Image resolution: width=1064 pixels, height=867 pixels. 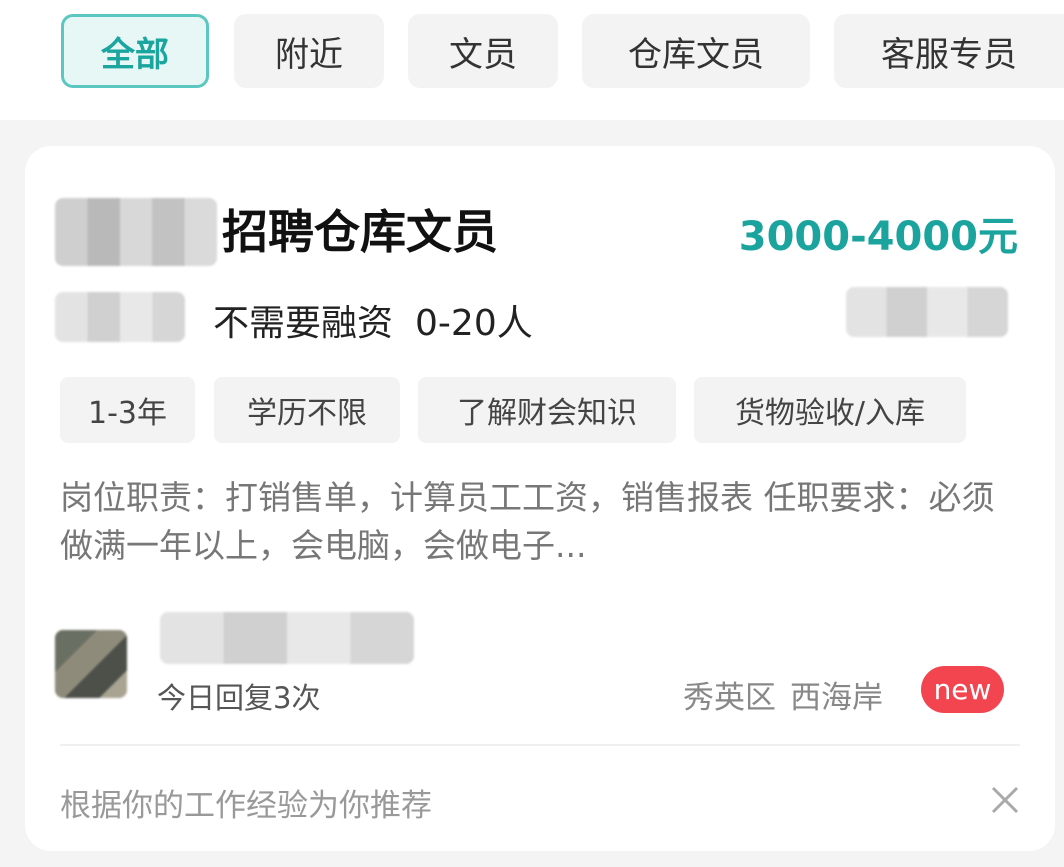 I want to click on job-location: 秀英区 西海岸, so click(x=790, y=694).